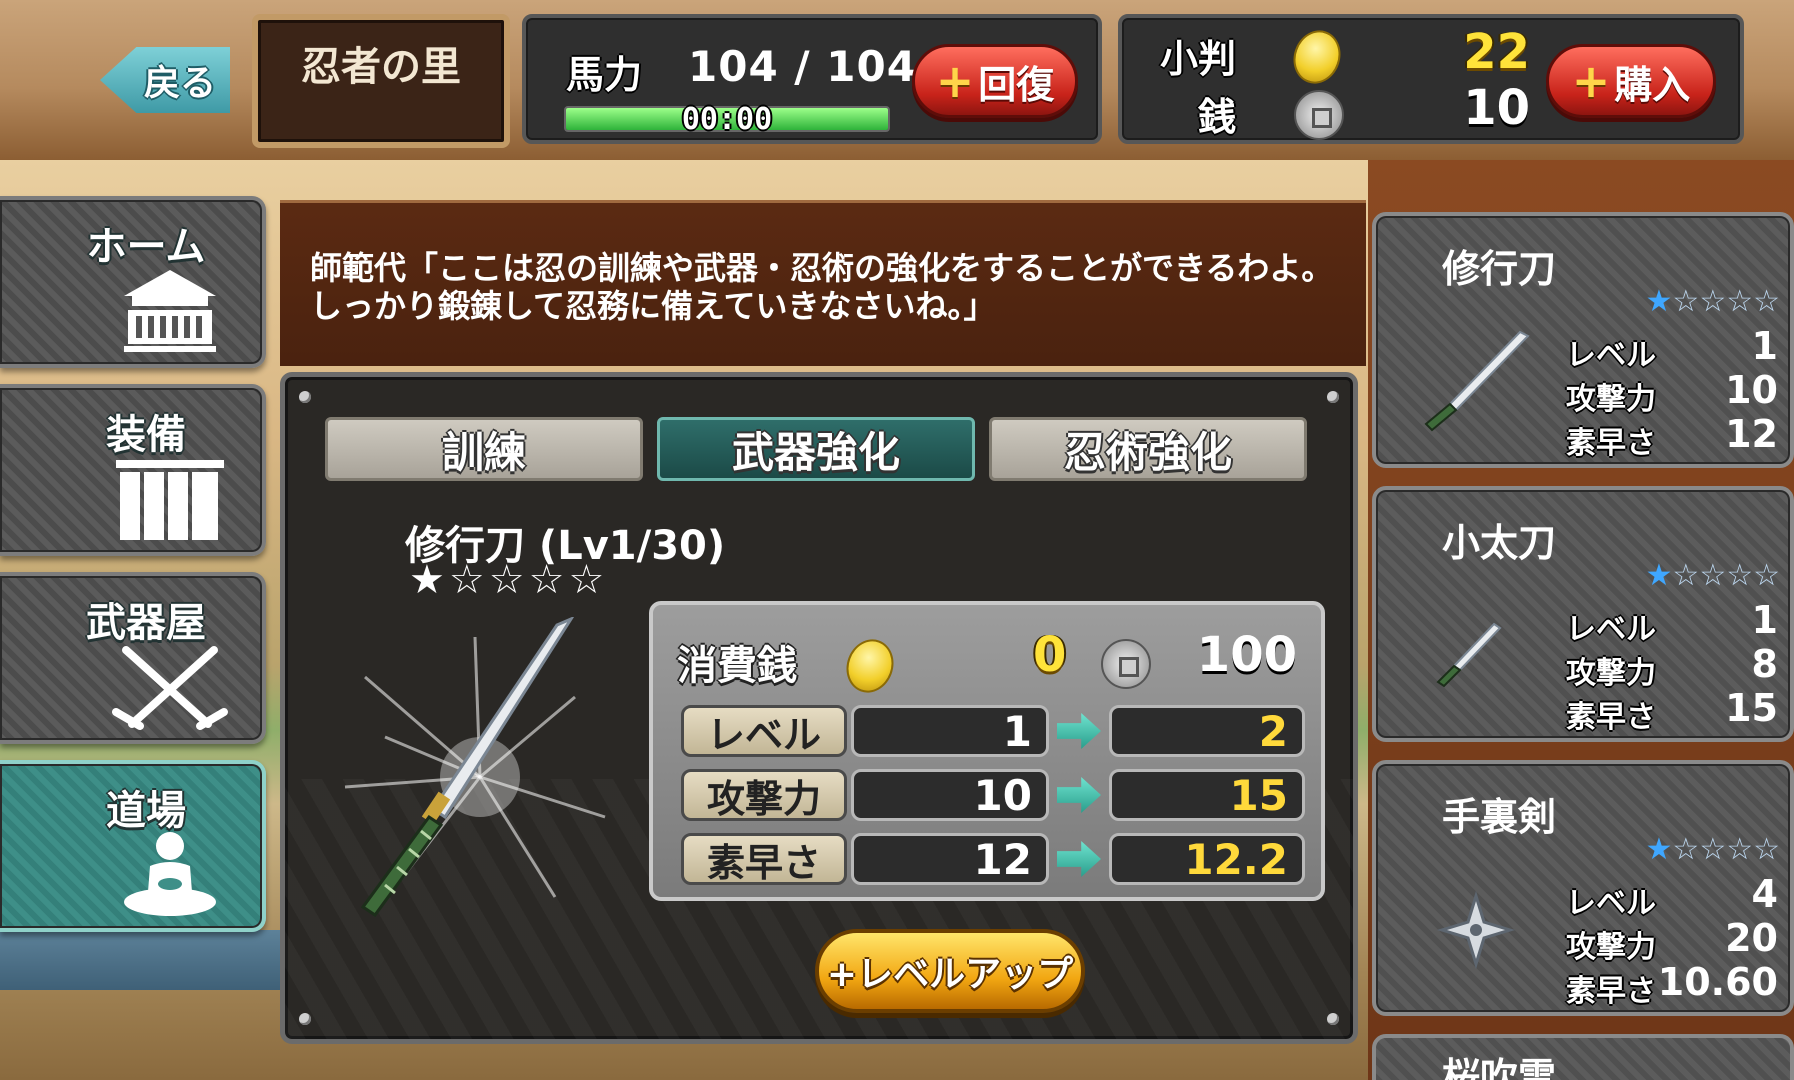  I want to click on stat-current-value: 1, so click(1017, 731).